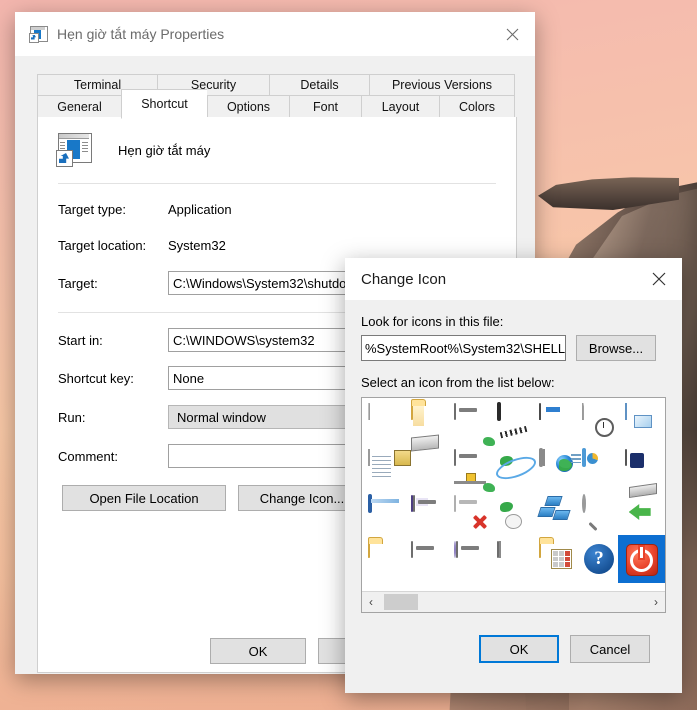  I want to click on blank-document-icon, so click(385, 421).